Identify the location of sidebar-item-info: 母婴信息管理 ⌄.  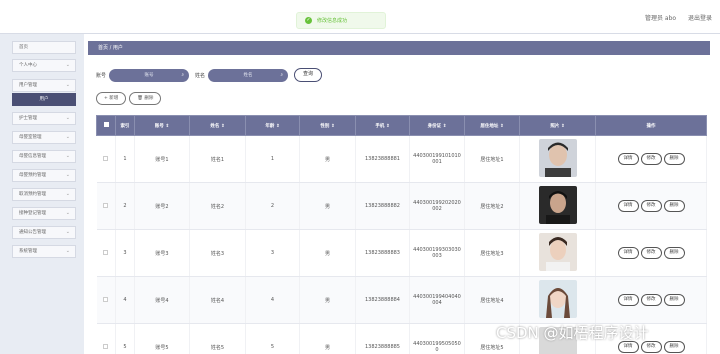
(44, 156).